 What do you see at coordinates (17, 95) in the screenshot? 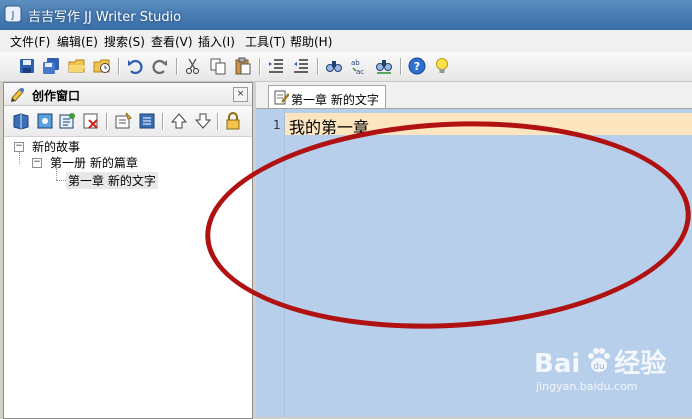
I see `creation-window-icon` at bounding box center [17, 95].